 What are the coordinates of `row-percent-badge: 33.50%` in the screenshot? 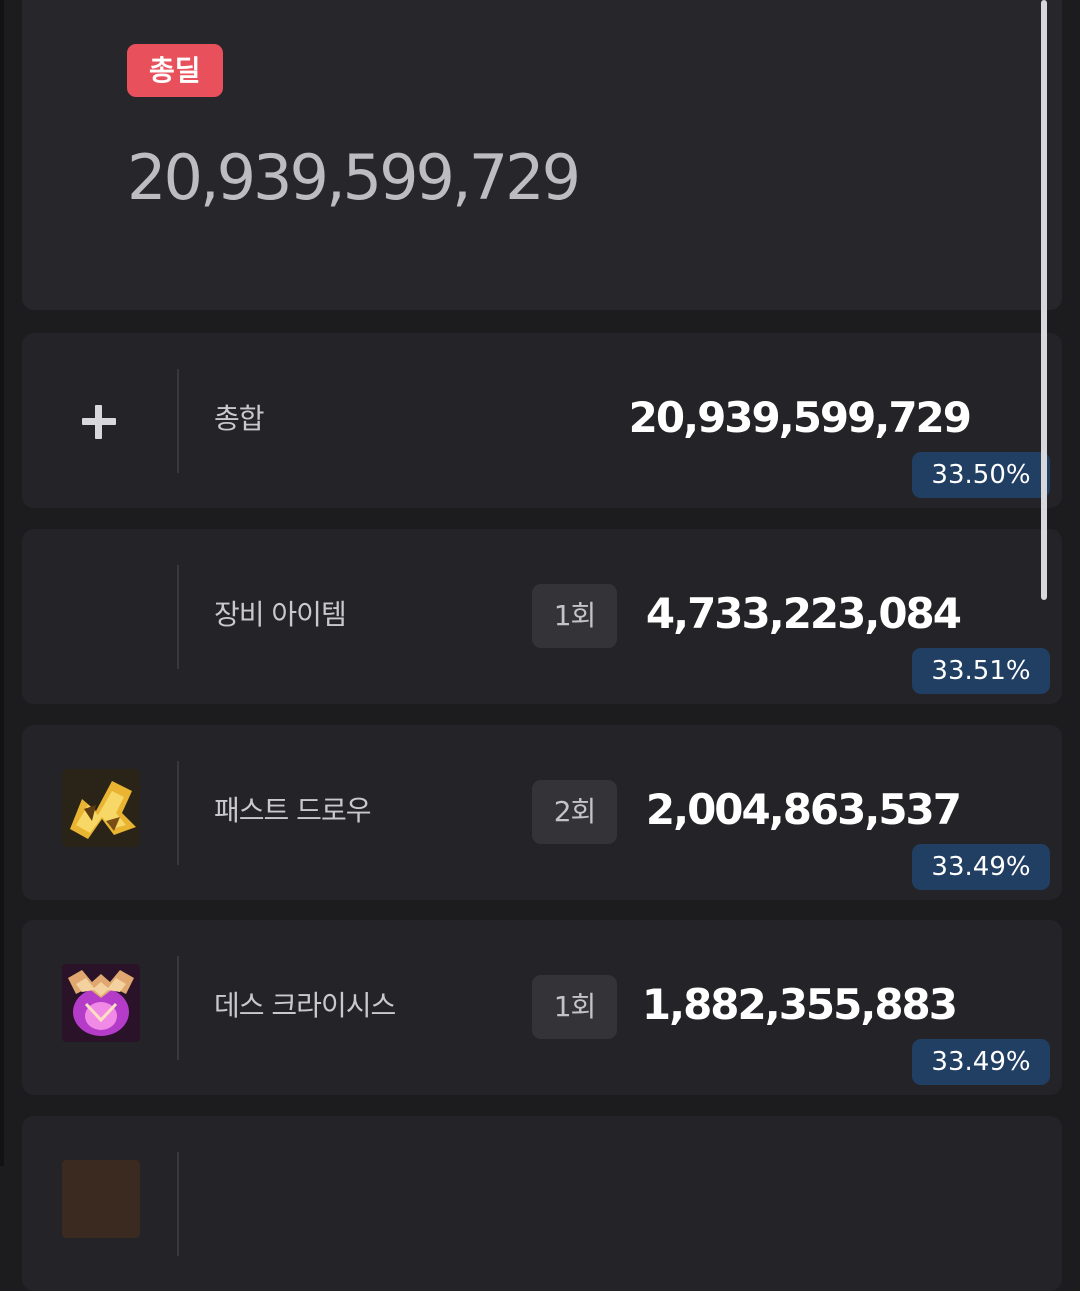 It's located at (981, 475).